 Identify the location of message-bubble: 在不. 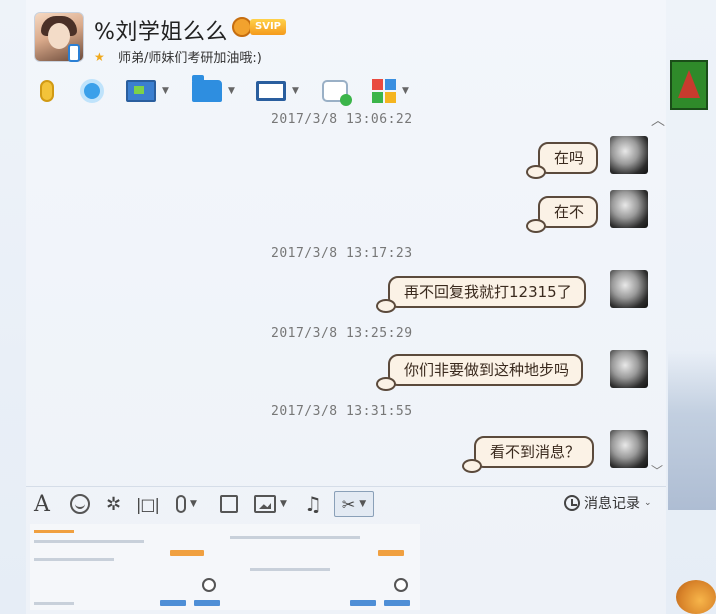
(562, 214).